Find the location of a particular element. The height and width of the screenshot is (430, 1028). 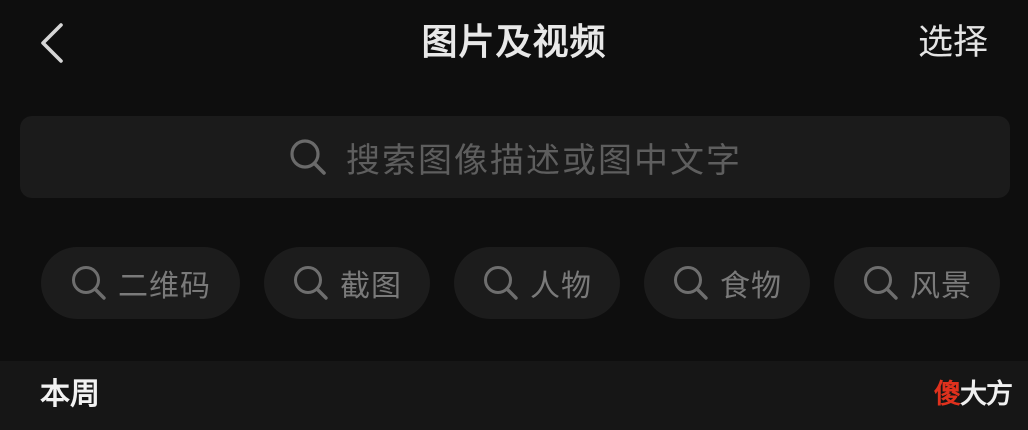

chip-label: 二维码 is located at coordinates (164, 286).